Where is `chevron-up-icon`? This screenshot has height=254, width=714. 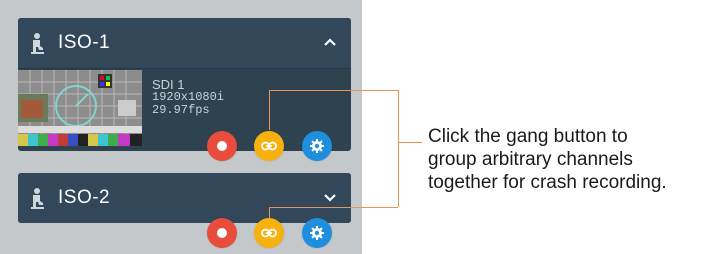 chevron-up-icon is located at coordinates (330, 42).